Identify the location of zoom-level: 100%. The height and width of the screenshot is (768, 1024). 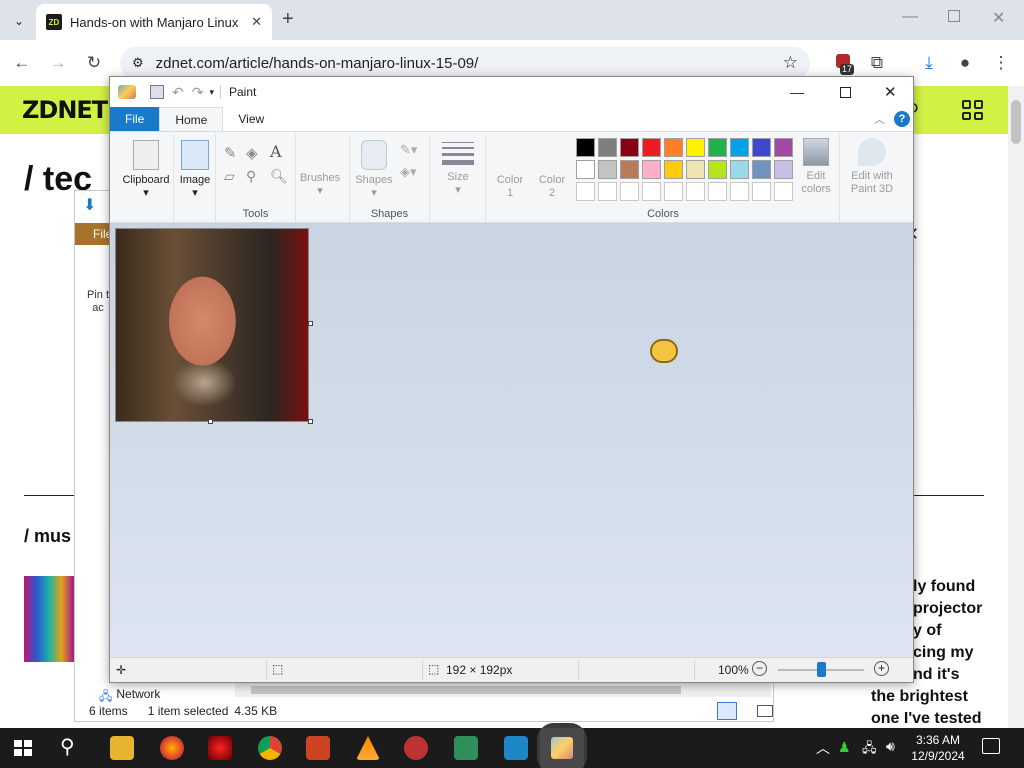
(733, 670).